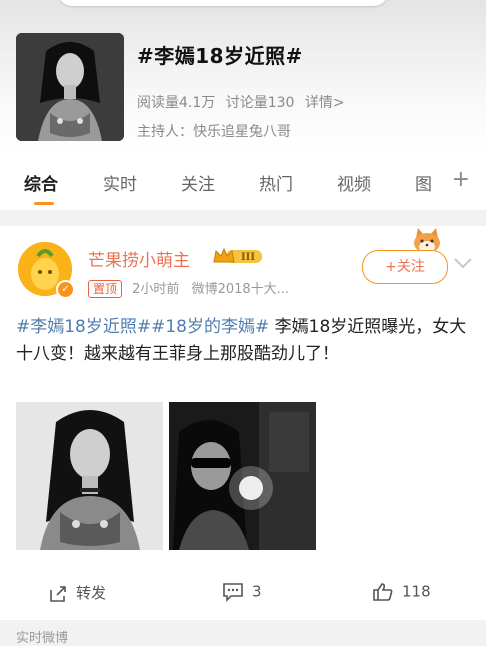 This screenshot has height=646, width=486. Describe the element at coordinates (65, 289) in the screenshot. I see `verified-icon: ✓` at that location.